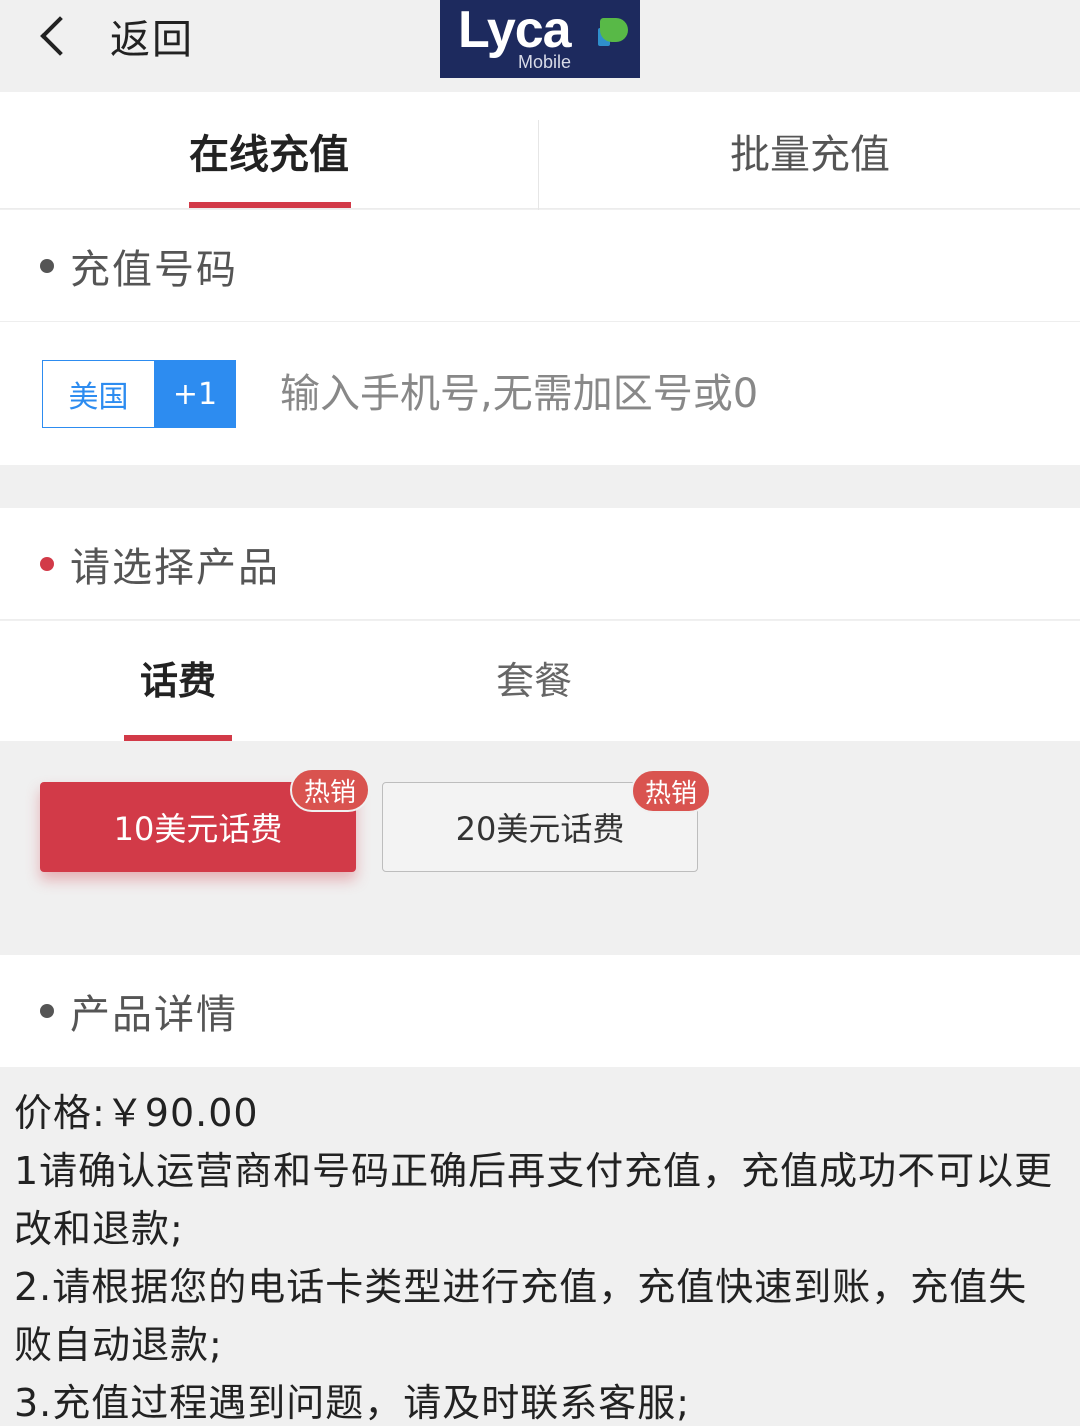  I want to click on product-label: 20美元话费, so click(540, 829).